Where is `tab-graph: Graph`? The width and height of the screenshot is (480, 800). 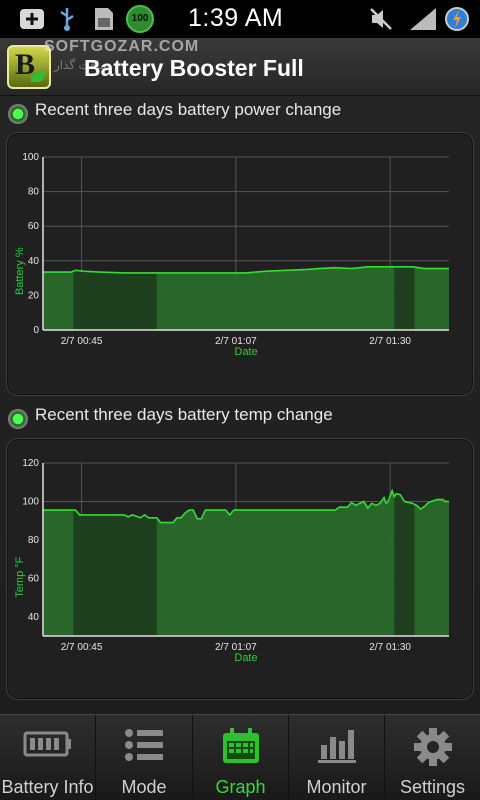 tab-graph: Graph is located at coordinates (241, 757).